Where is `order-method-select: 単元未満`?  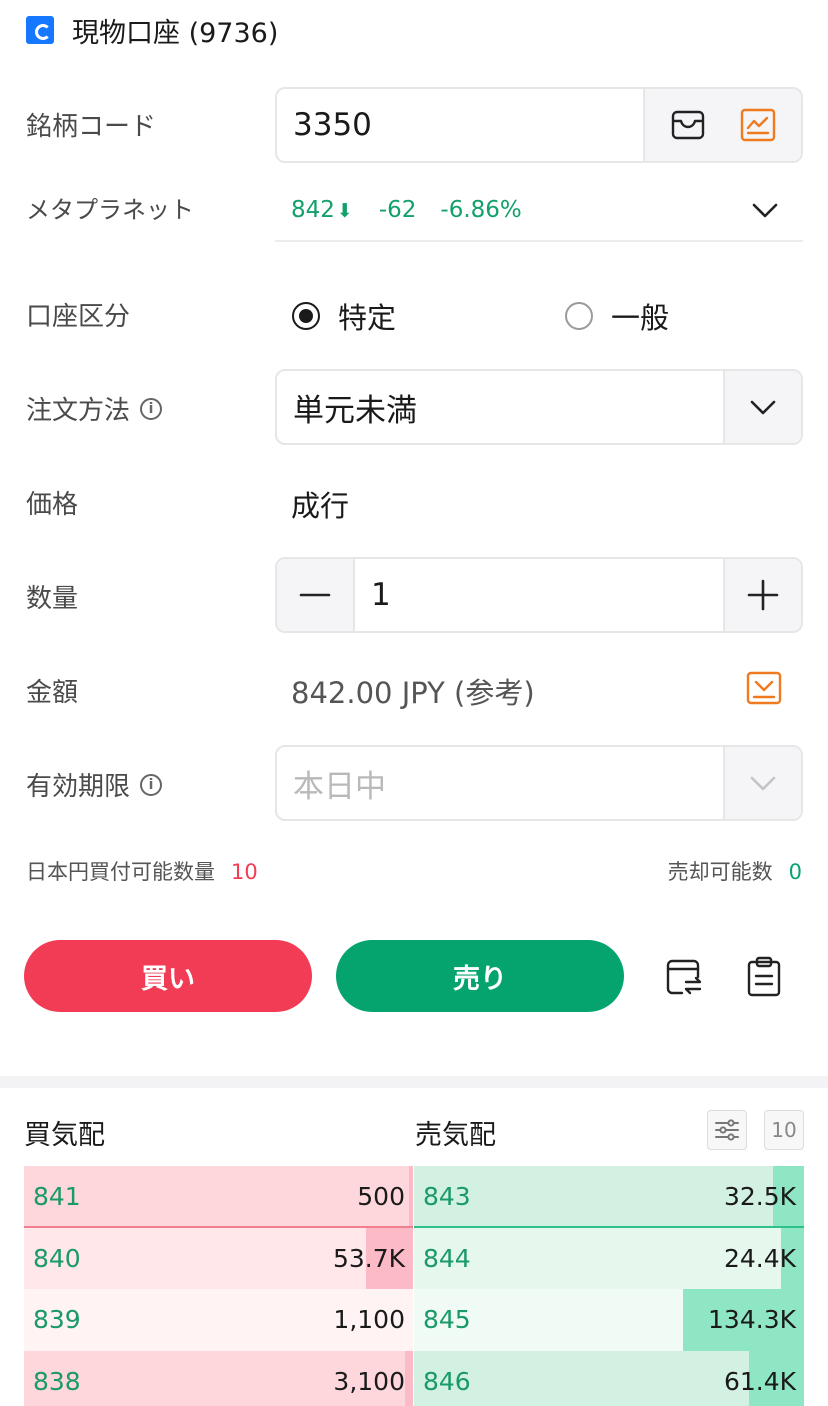 order-method-select: 単元未満 is located at coordinates (539, 407).